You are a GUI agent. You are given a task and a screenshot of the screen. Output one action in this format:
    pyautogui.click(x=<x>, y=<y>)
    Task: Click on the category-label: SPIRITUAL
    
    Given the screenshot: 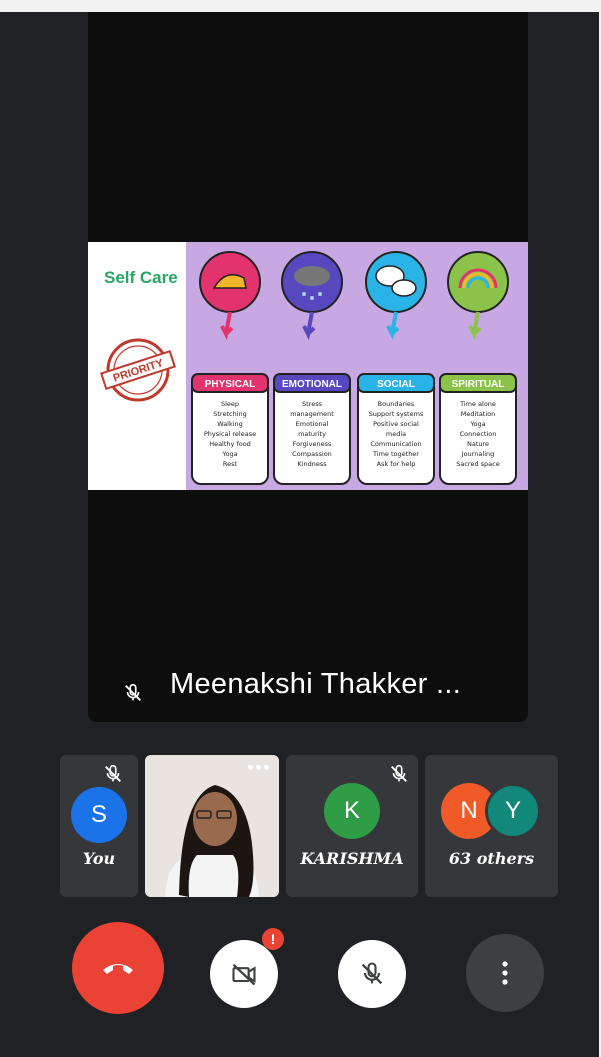 What is the action you would take?
    pyautogui.click(x=478, y=384)
    